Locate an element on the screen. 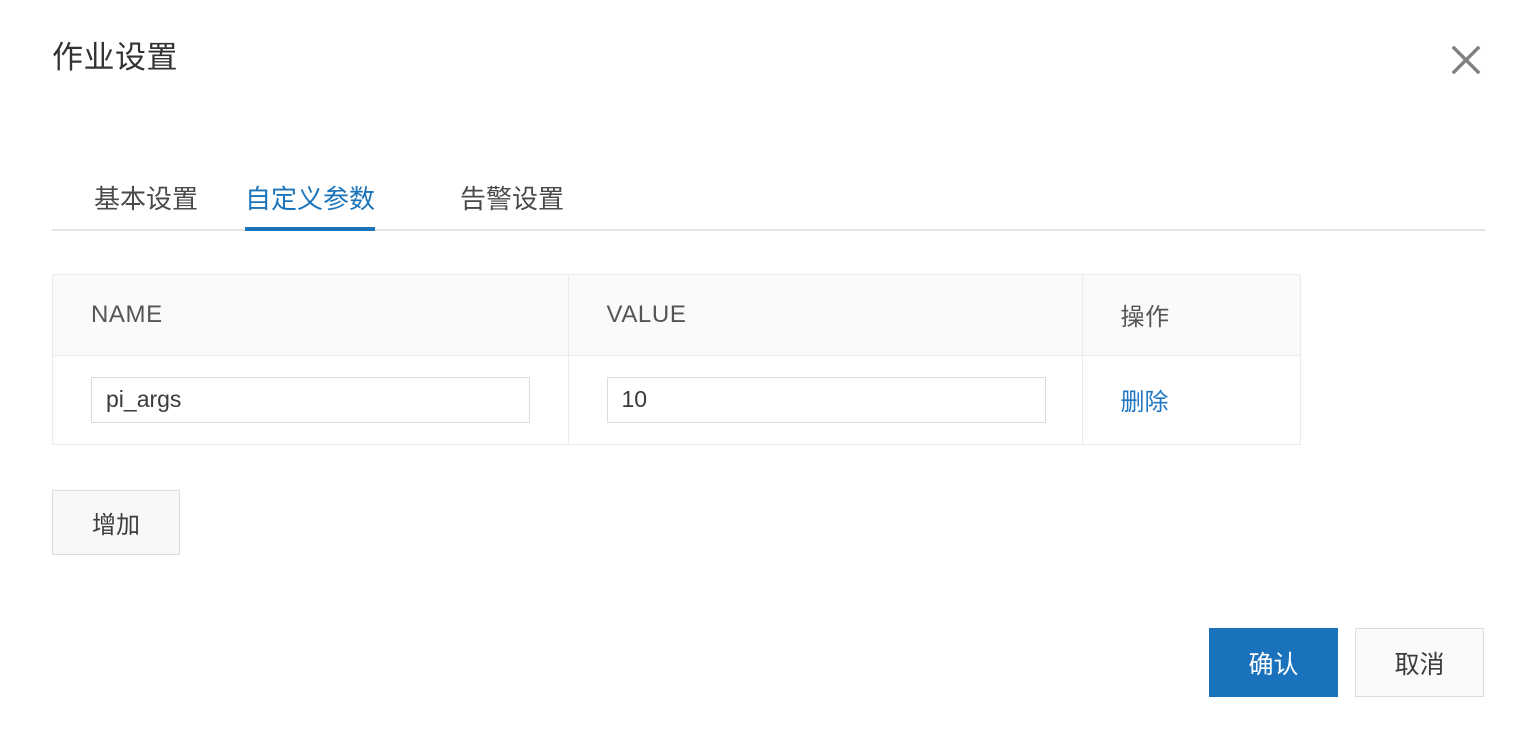 This screenshot has height=730, width=1538. cell-action: 删除 is located at coordinates (1191, 399).